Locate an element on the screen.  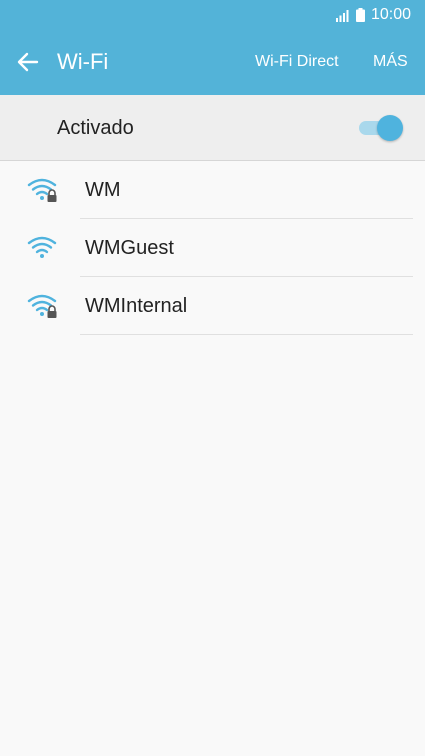
network-name: WM is located at coordinates (103, 190).